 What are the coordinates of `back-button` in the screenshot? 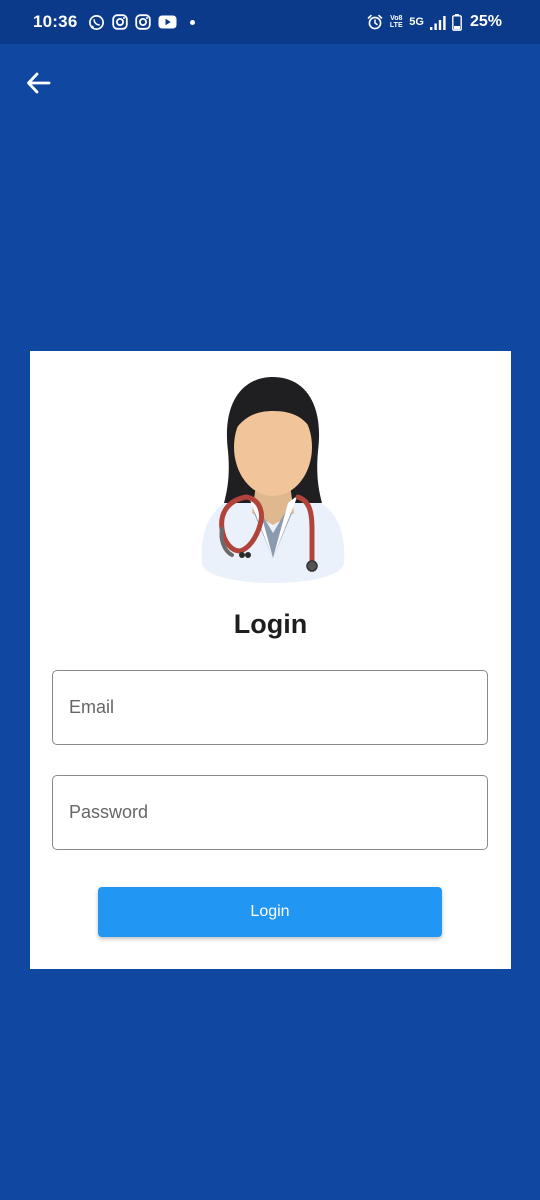 It's located at (39, 83).